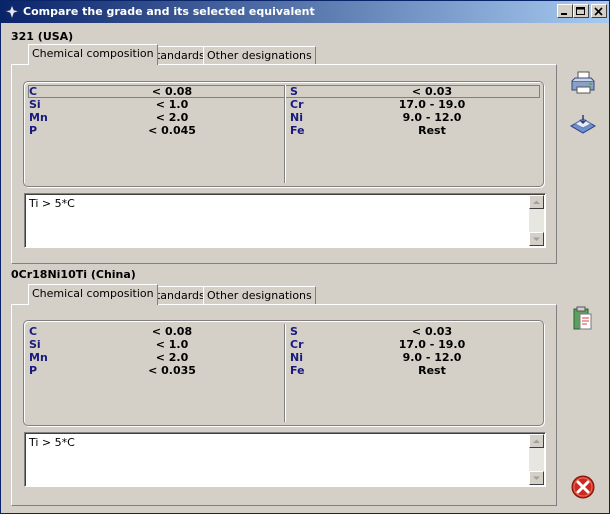  Describe the element at coordinates (172, 117) in the screenshot. I see `grade1-value-mn: < 2.0` at that location.